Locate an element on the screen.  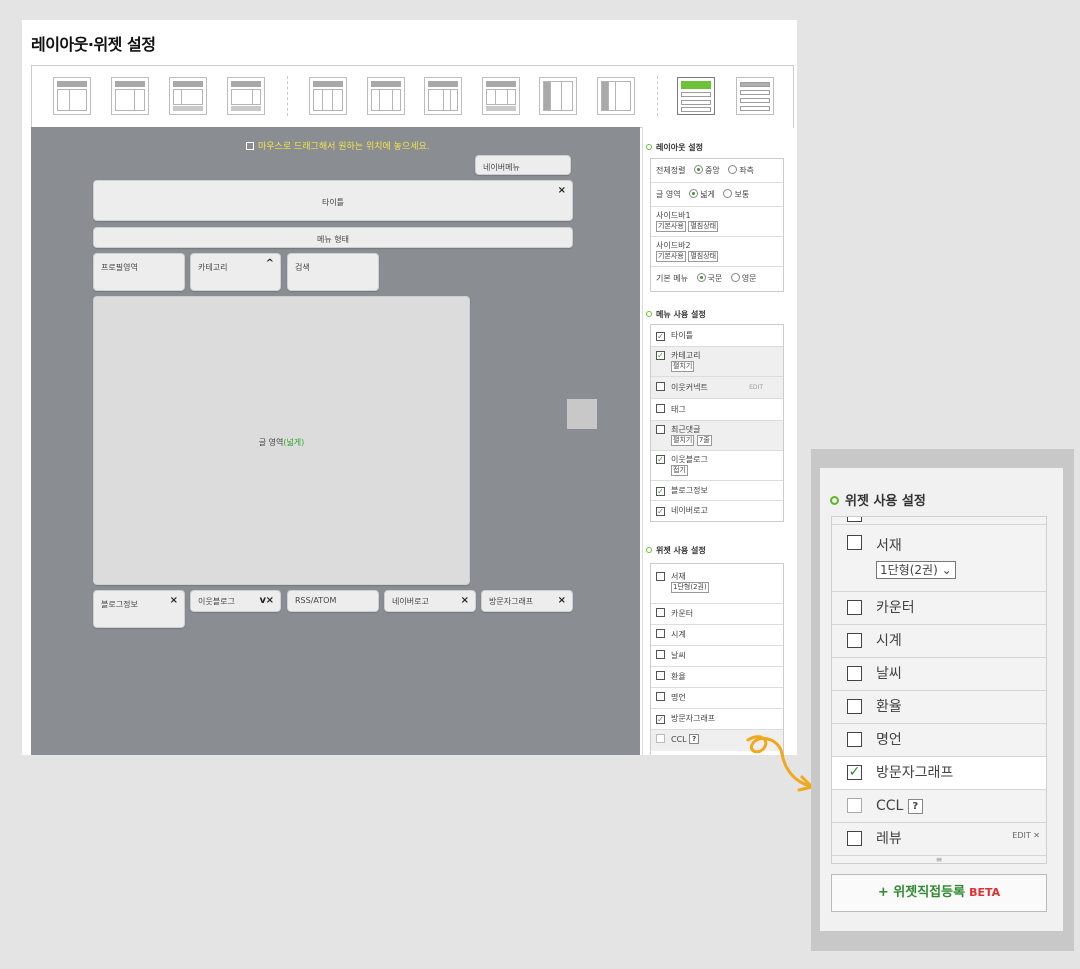
sidebar2-use-select: 기본사용 is located at coordinates (671, 256).